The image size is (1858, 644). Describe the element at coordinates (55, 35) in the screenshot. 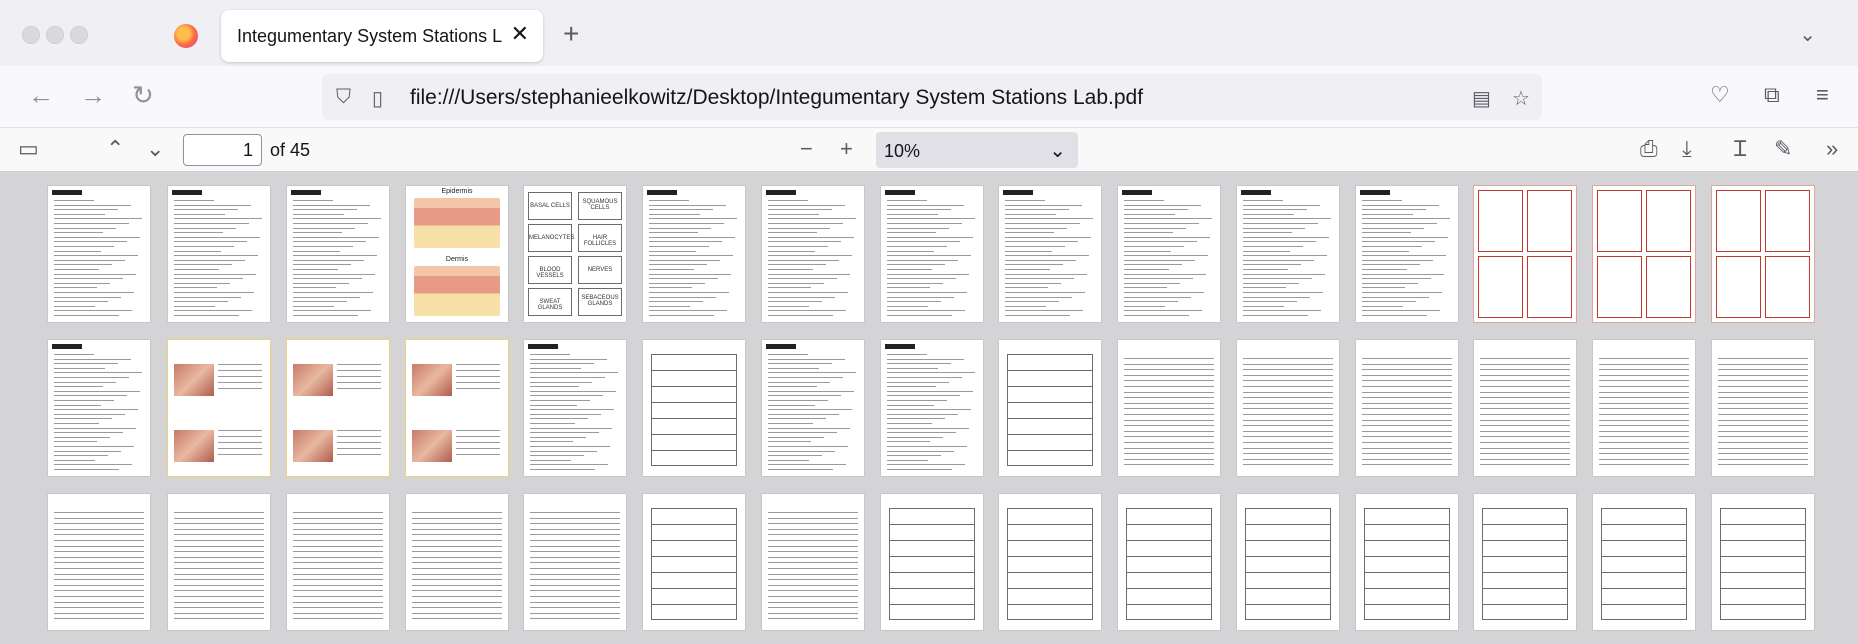

I see `minimize-window-button` at that location.